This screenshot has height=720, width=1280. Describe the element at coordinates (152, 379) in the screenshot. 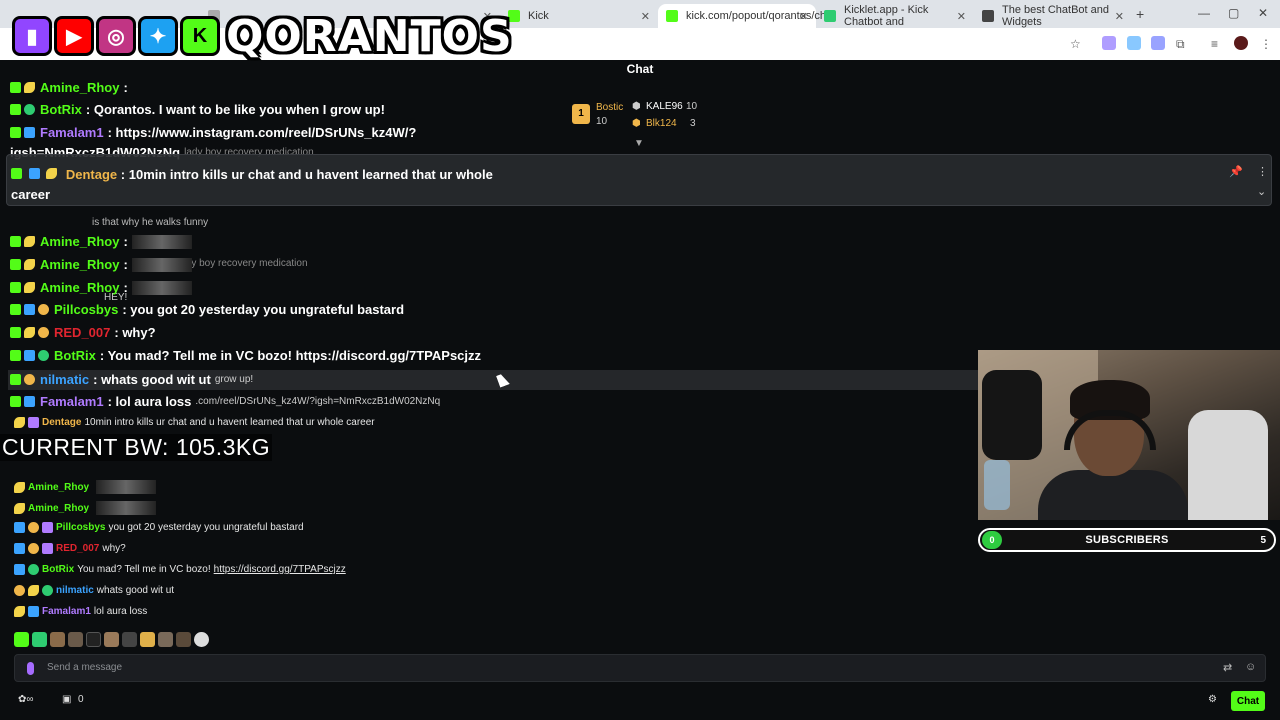

I see `message-text: : whats good wit ut` at that location.